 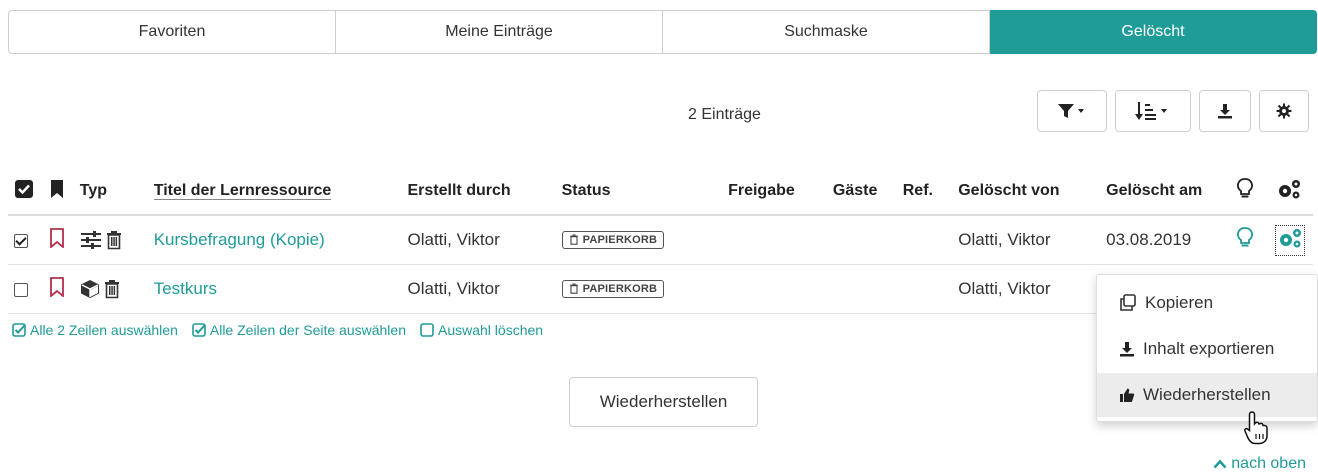 What do you see at coordinates (185, 288) in the screenshot?
I see `row-title-link: Testkurs` at bounding box center [185, 288].